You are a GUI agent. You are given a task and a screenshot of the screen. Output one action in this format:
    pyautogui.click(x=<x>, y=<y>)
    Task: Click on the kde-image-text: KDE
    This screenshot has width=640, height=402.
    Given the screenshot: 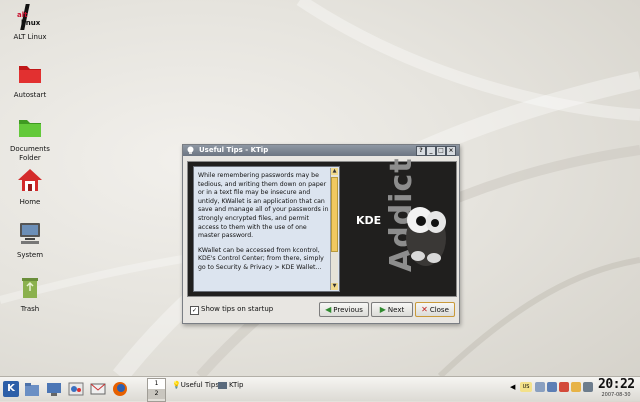 What is the action you would take?
    pyautogui.click(x=369, y=220)
    